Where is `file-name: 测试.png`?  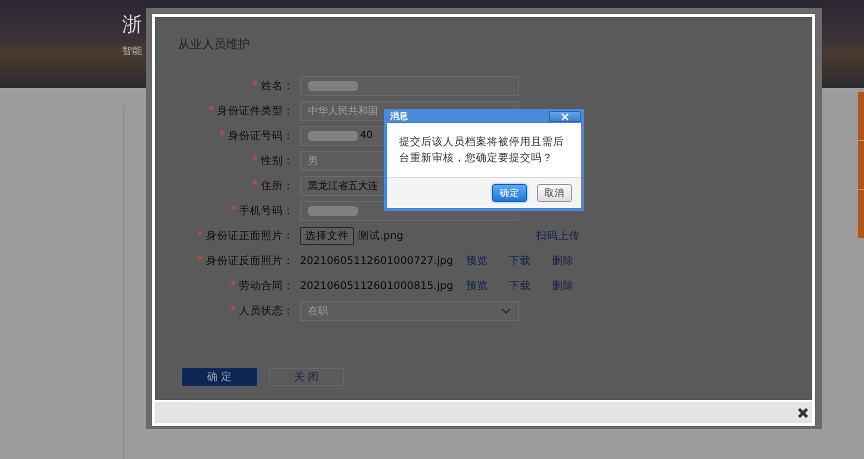 file-name: 测试.png is located at coordinates (381, 235).